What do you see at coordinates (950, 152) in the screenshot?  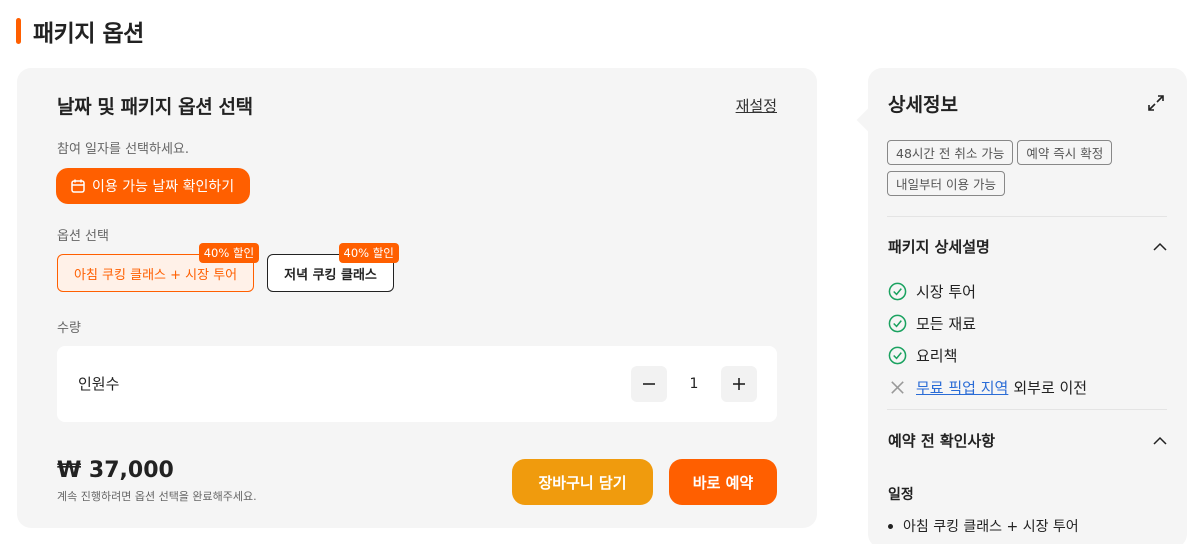 I see `tag-free-cancel: 48시간 전 취소 가능` at bounding box center [950, 152].